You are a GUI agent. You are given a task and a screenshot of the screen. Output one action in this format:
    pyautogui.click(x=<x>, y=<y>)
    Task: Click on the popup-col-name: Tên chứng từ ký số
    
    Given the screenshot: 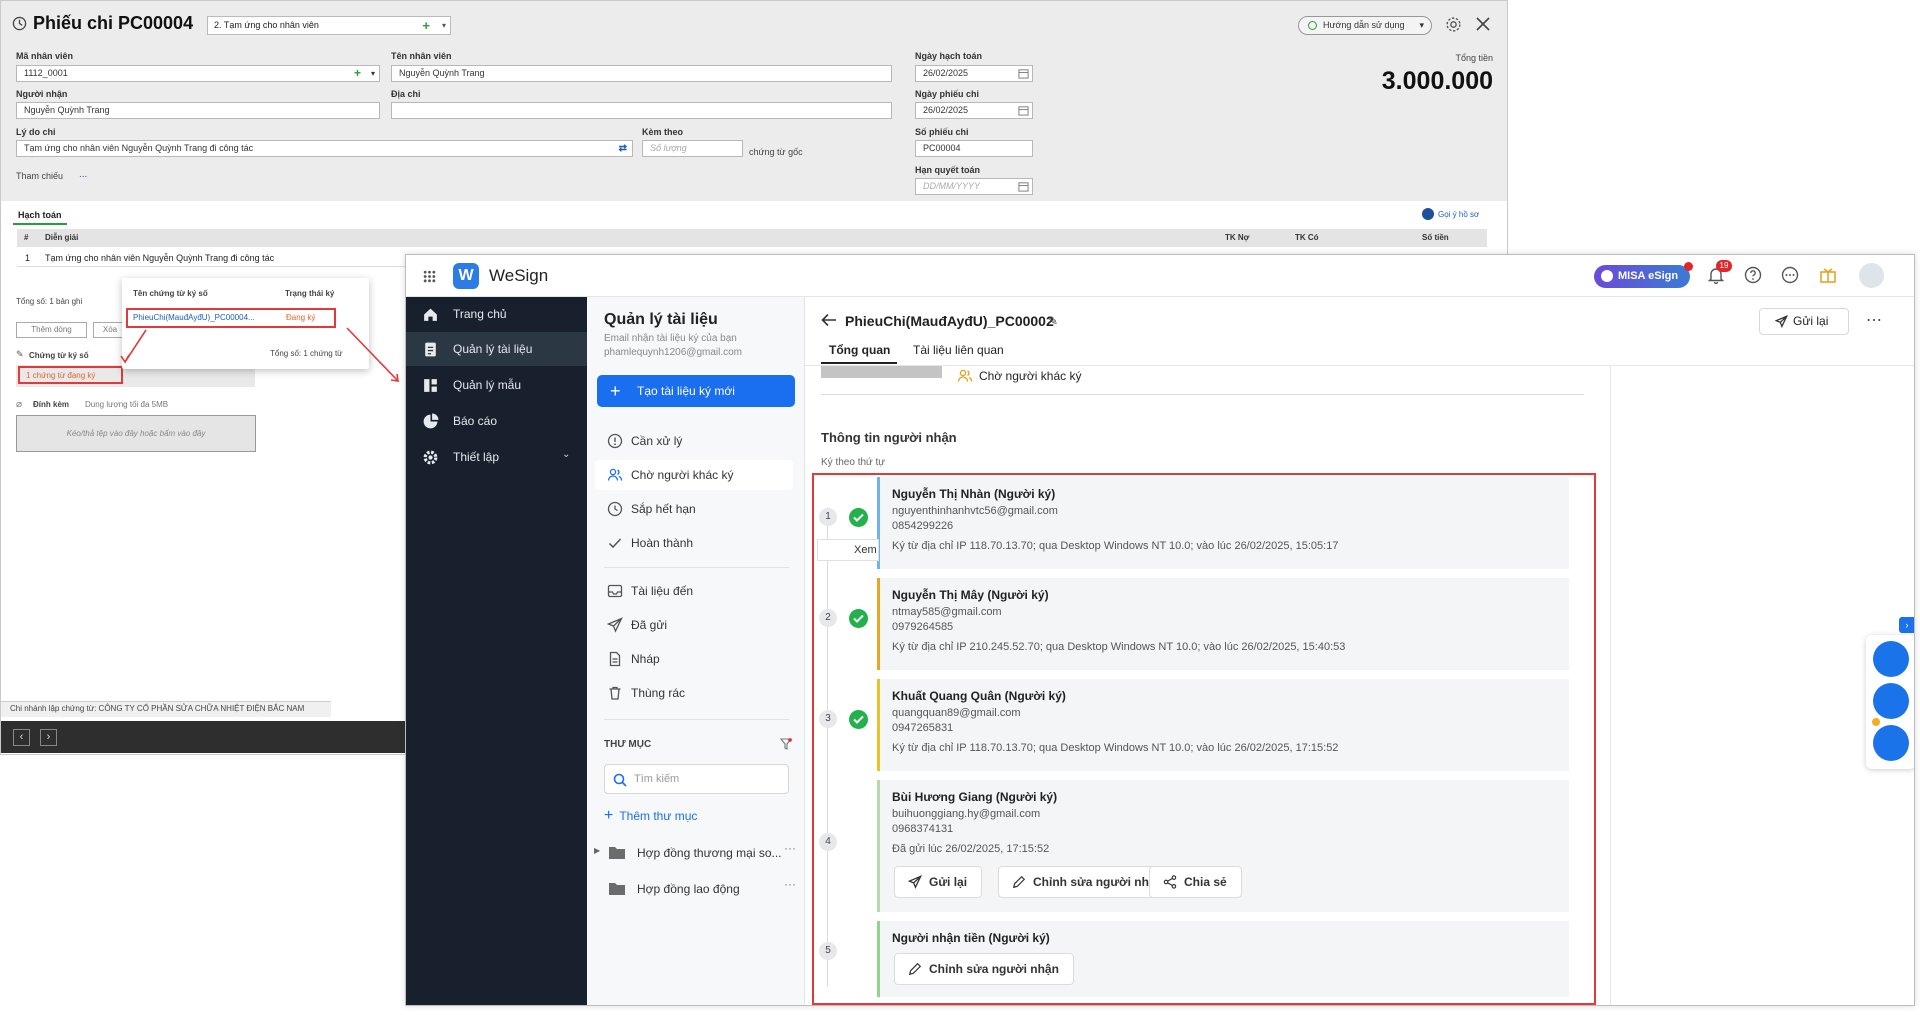 What is the action you would take?
    pyautogui.click(x=170, y=293)
    